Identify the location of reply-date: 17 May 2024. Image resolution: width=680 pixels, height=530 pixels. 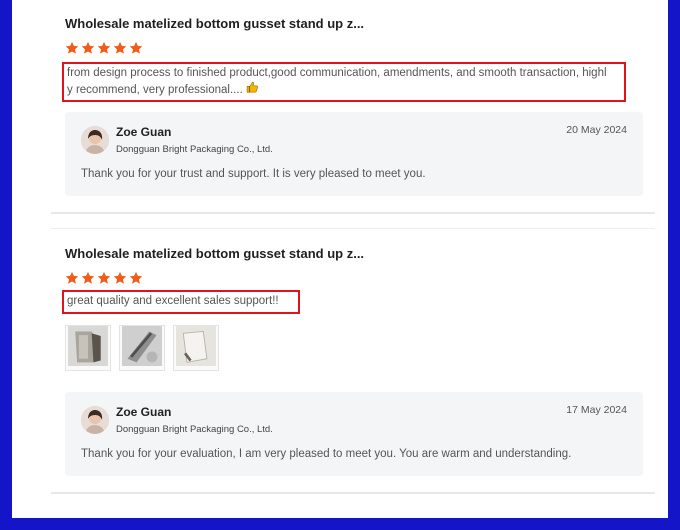
(596, 410).